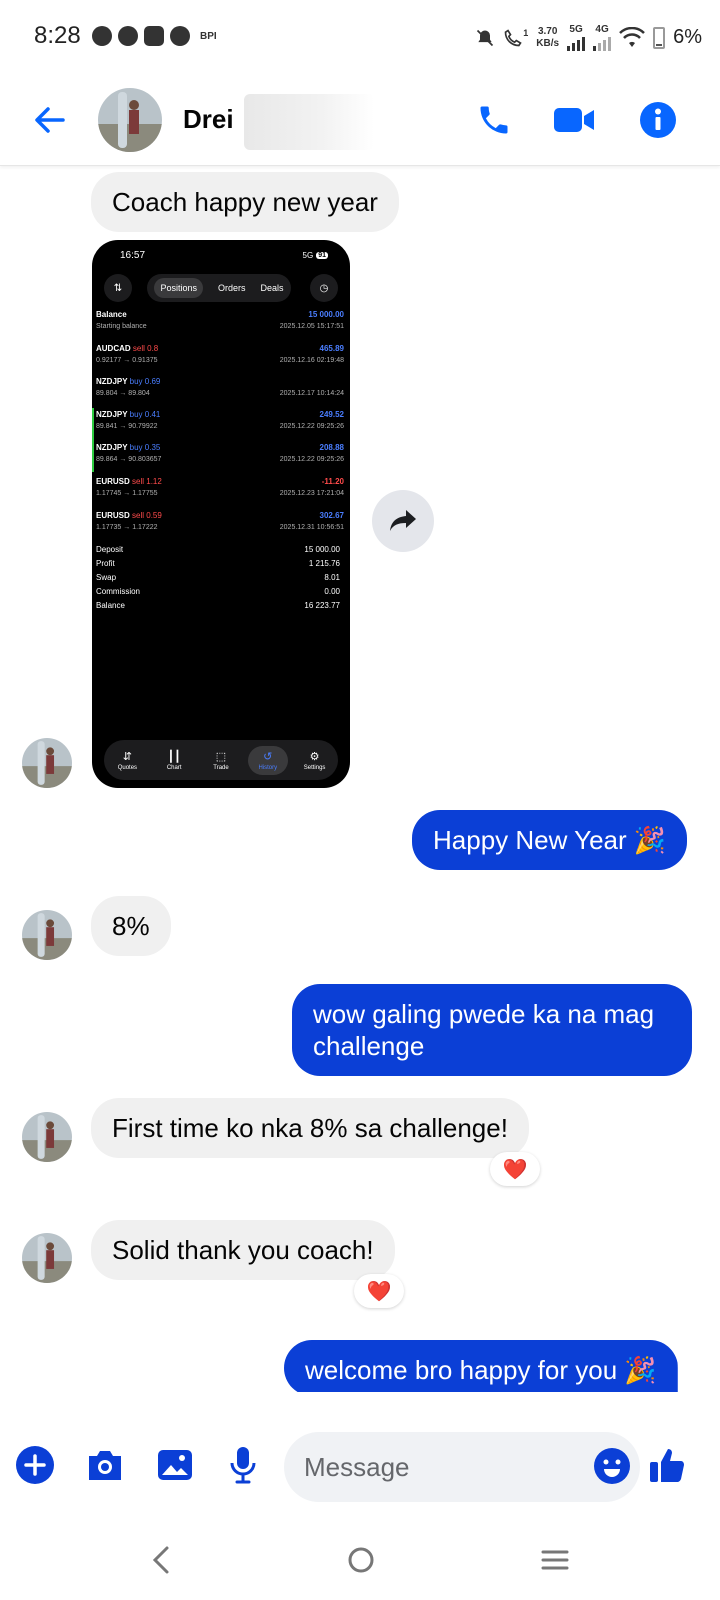 This screenshot has height=1600, width=720. Describe the element at coordinates (481, 1366) in the screenshot. I see `message-bubble-outgoing: welcome bro happy for you 🎉` at that location.